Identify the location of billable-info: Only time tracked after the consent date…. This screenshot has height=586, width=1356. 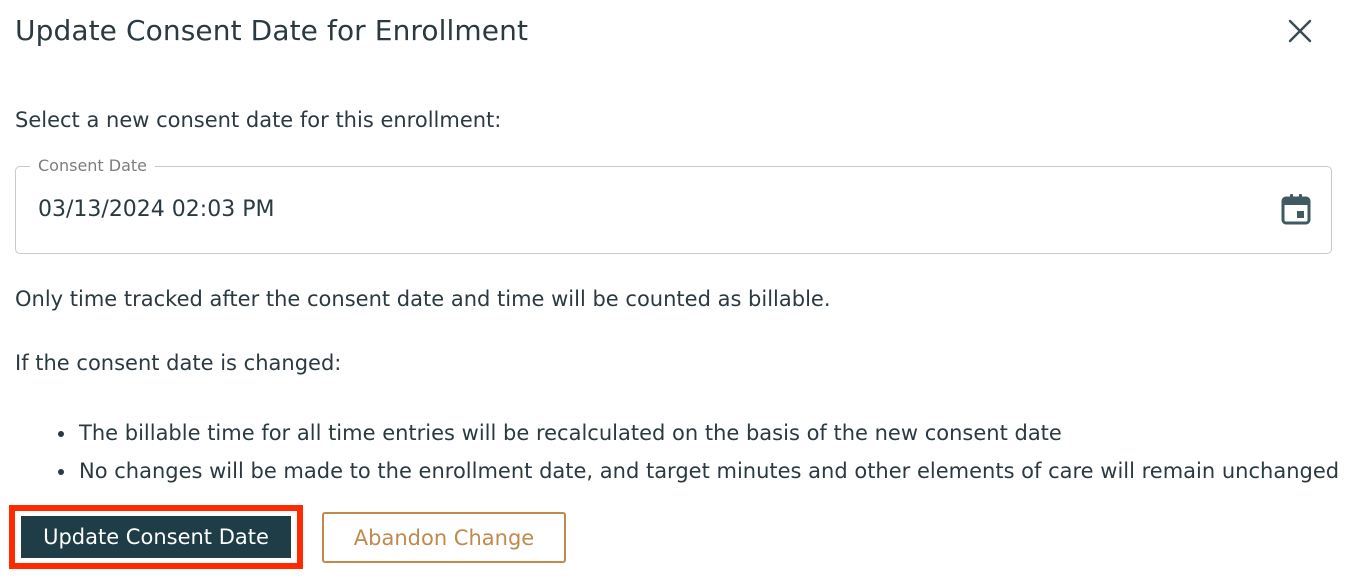
(423, 299).